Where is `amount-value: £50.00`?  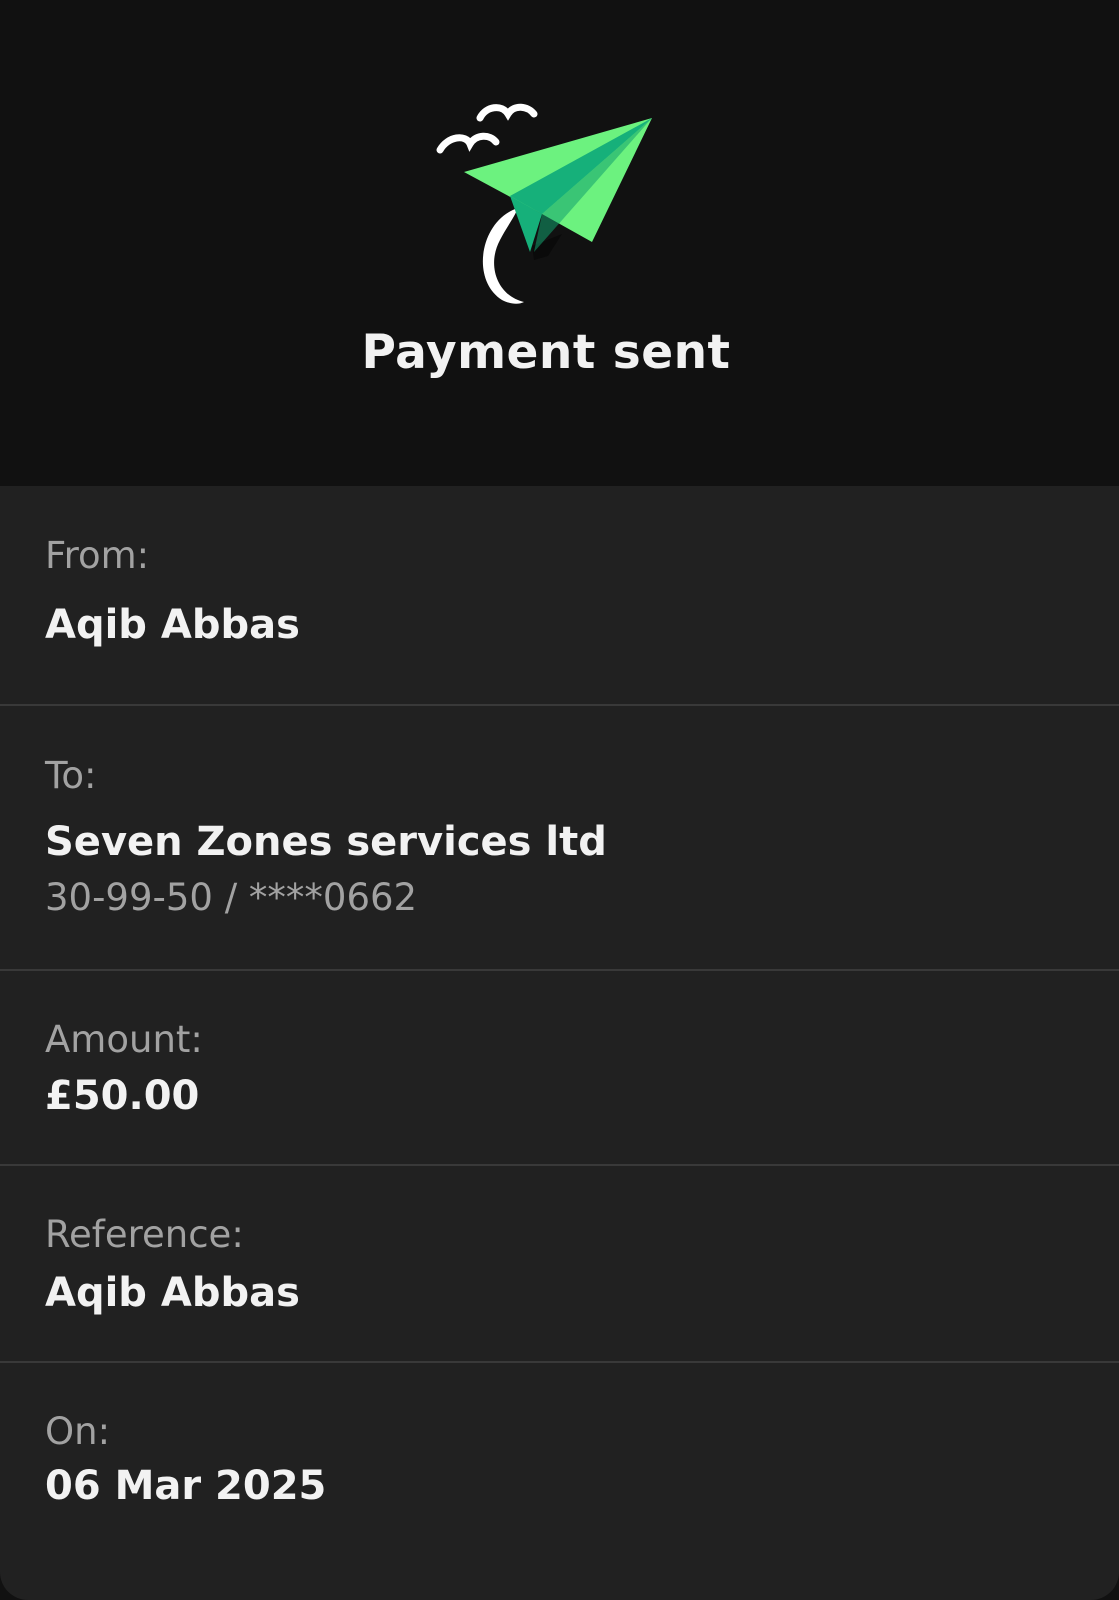 amount-value: £50.00 is located at coordinates (122, 1096).